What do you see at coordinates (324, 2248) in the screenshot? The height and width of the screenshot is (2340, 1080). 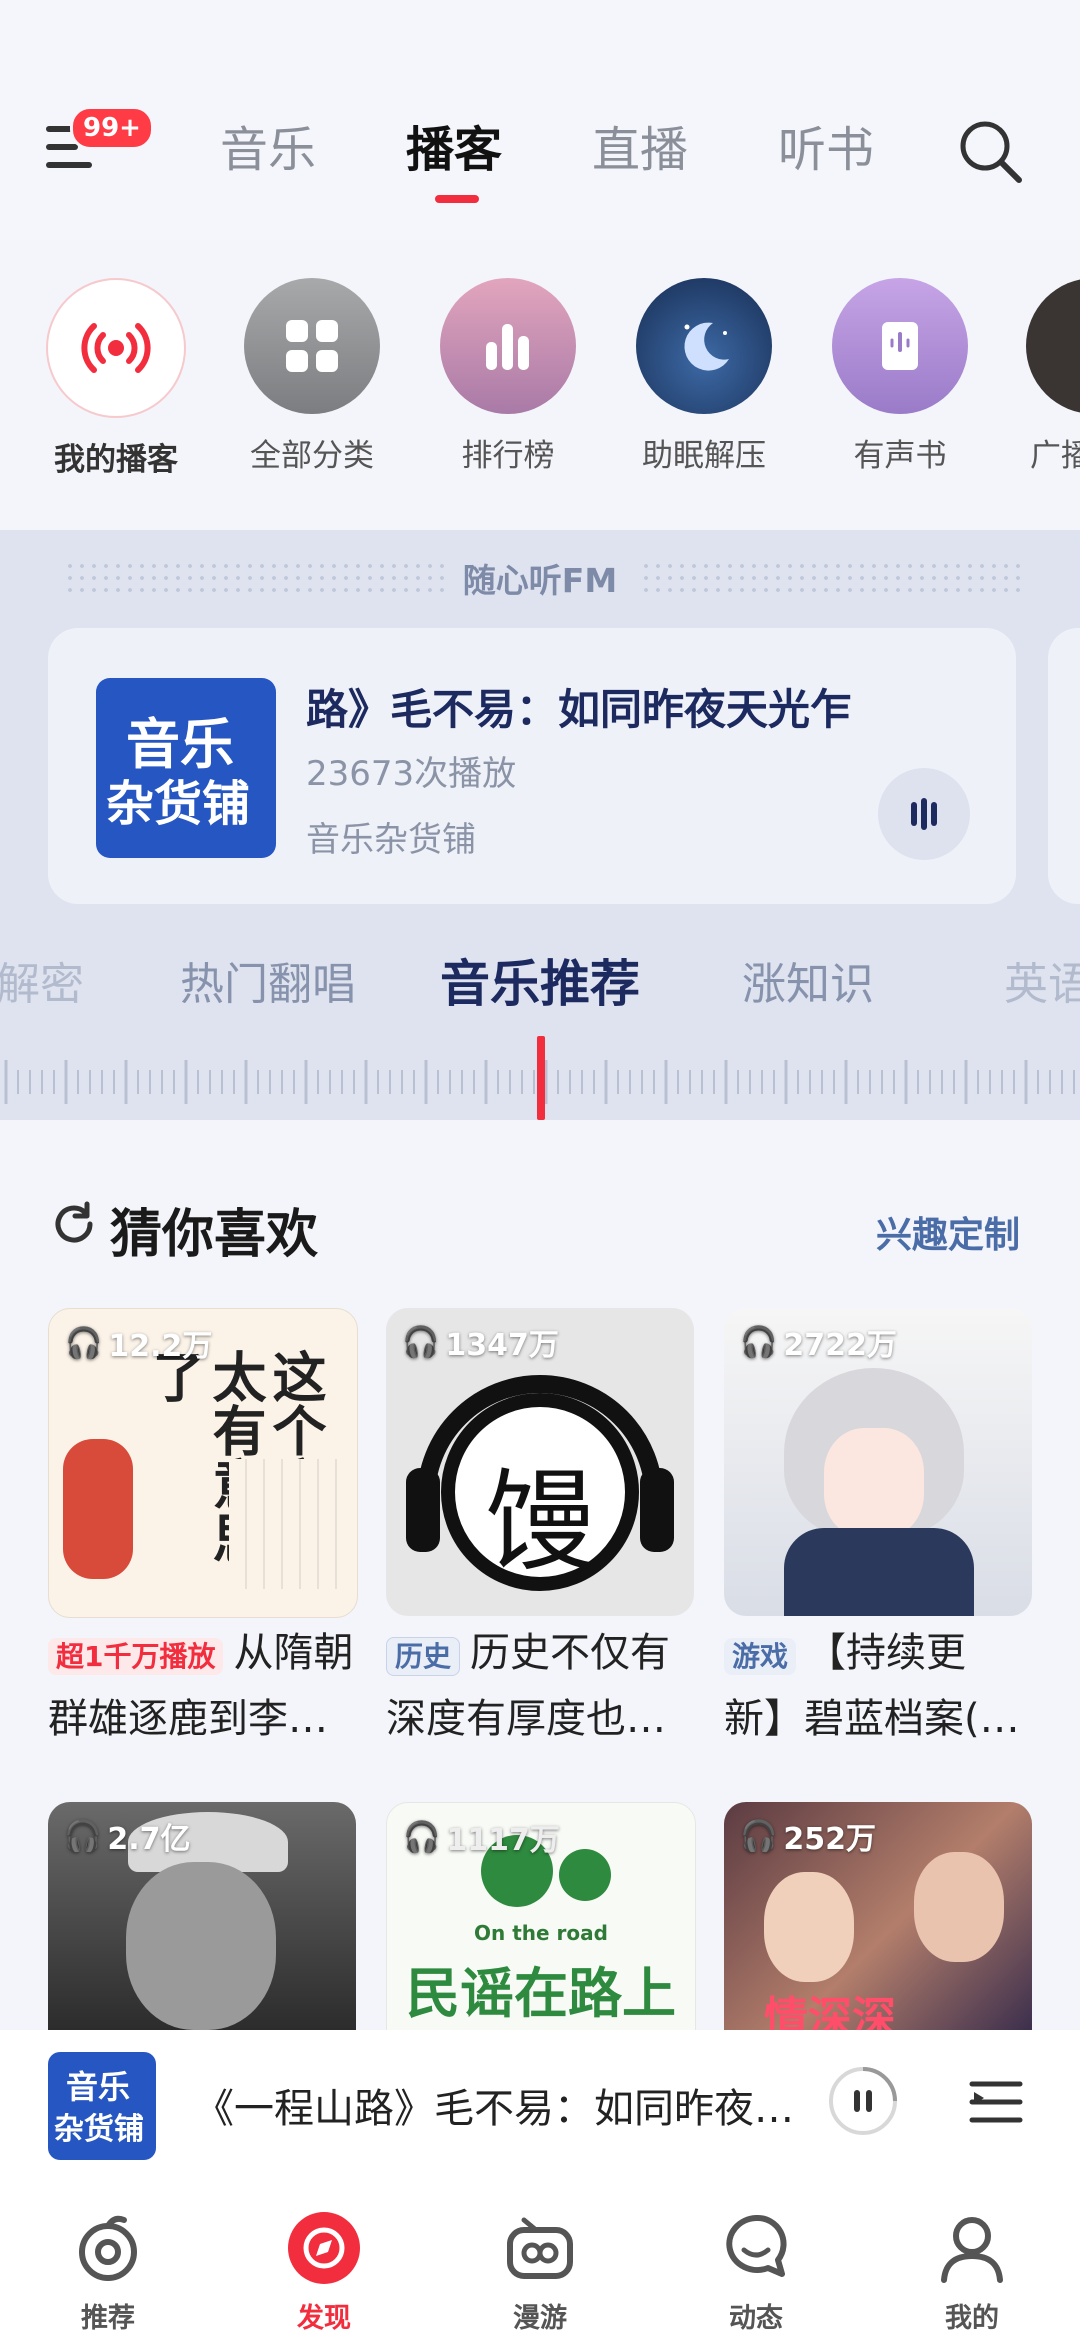 I see `compass-icon` at bounding box center [324, 2248].